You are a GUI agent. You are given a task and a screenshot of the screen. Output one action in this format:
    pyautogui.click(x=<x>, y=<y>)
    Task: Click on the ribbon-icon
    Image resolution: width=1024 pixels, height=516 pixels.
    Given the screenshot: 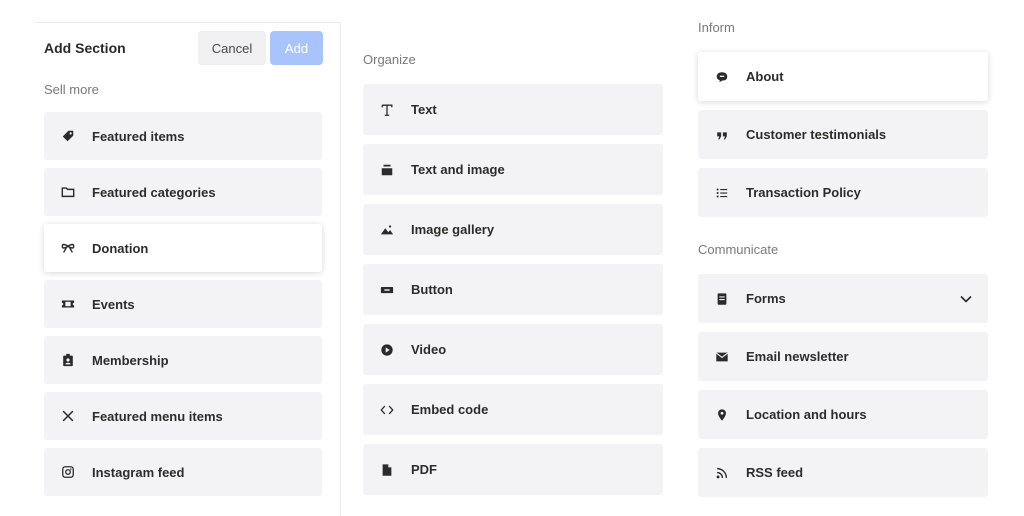 What is the action you would take?
    pyautogui.click(x=68, y=248)
    